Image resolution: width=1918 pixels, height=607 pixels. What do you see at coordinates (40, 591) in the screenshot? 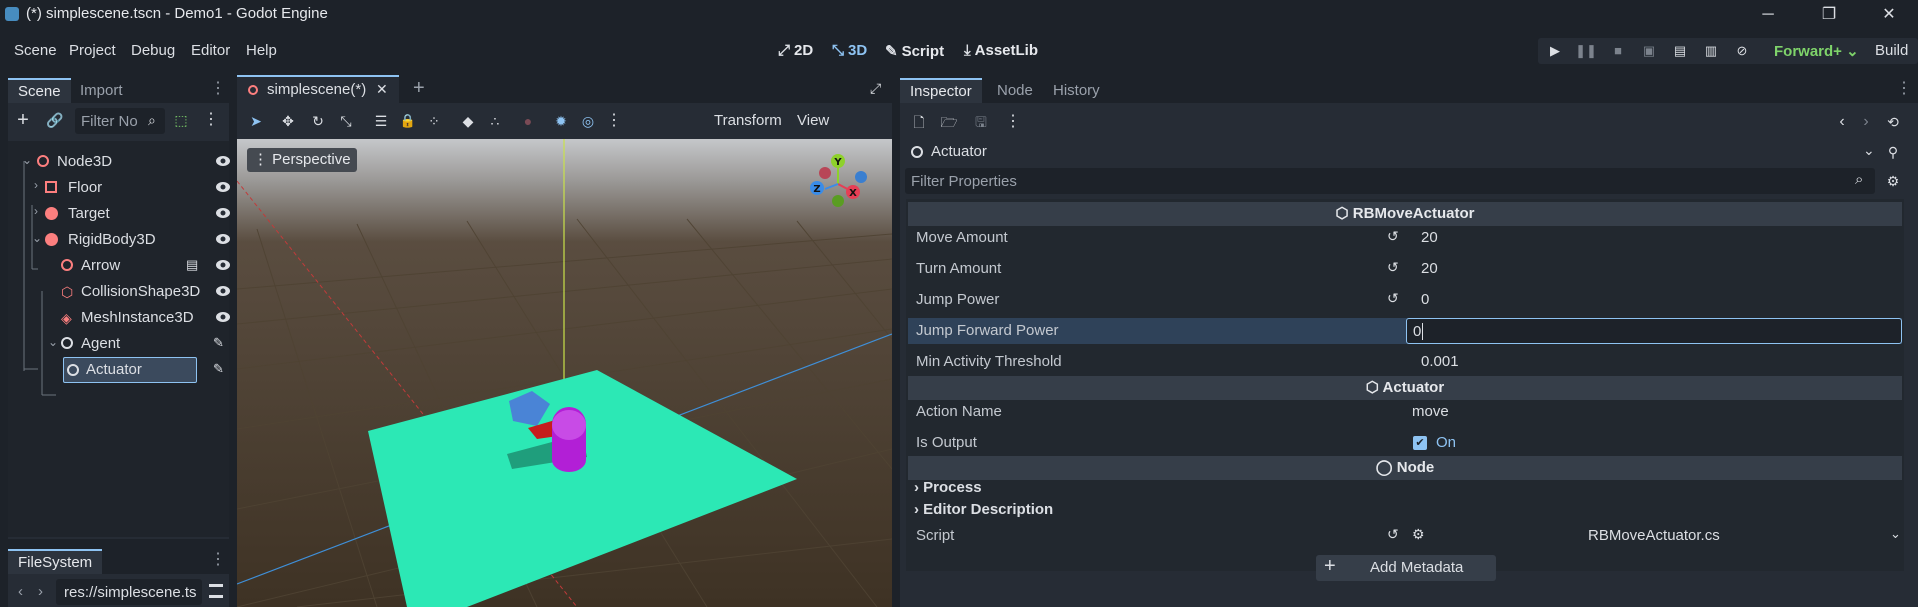
I see `forward-icon: ›` at bounding box center [40, 591].